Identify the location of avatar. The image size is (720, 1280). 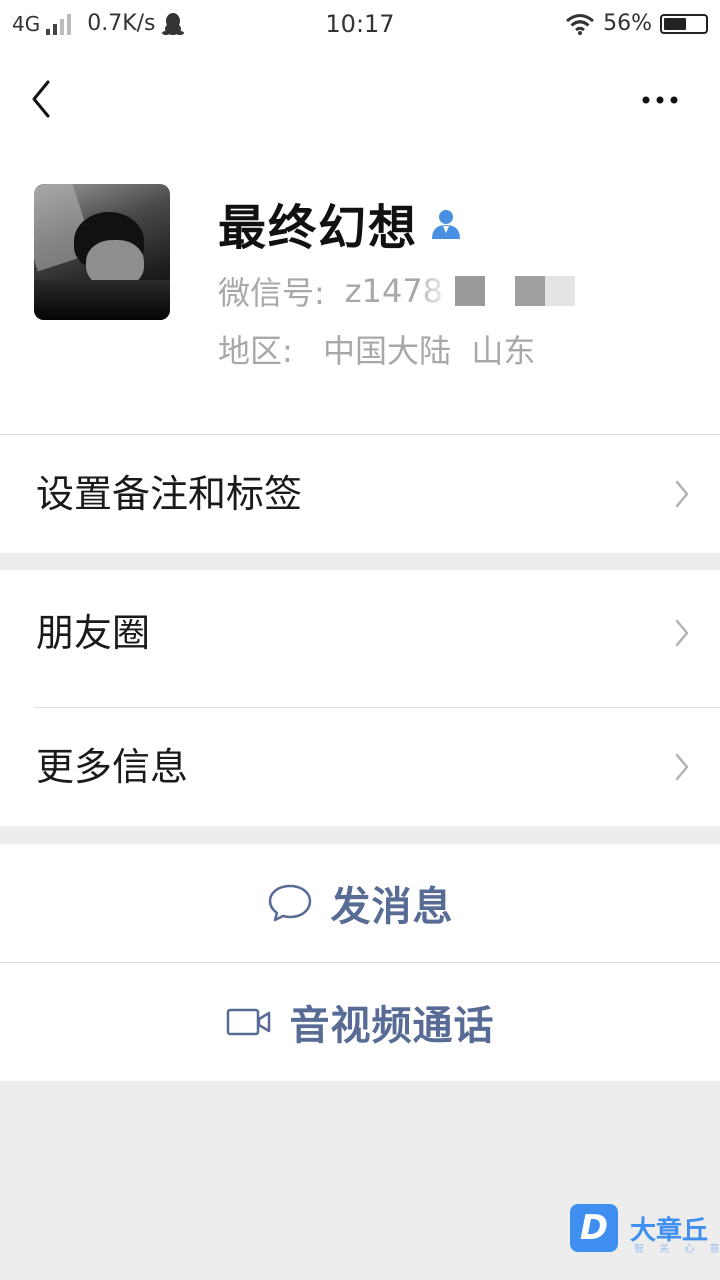
(102, 252).